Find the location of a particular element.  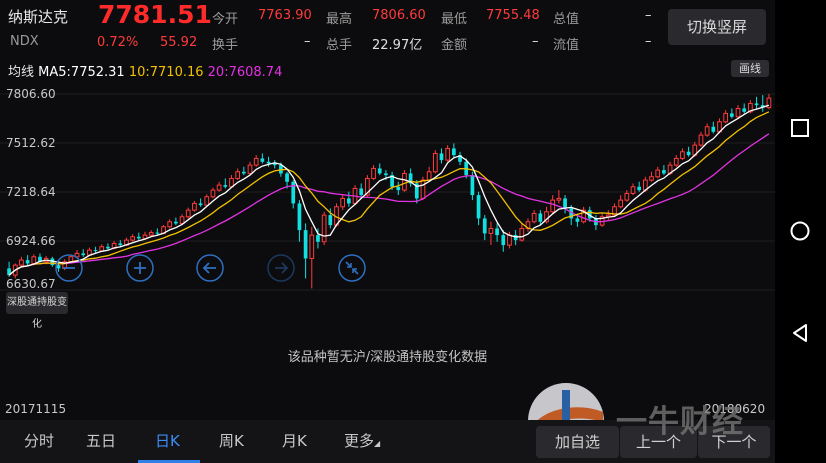

low-value: 7755.48 is located at coordinates (513, 15).